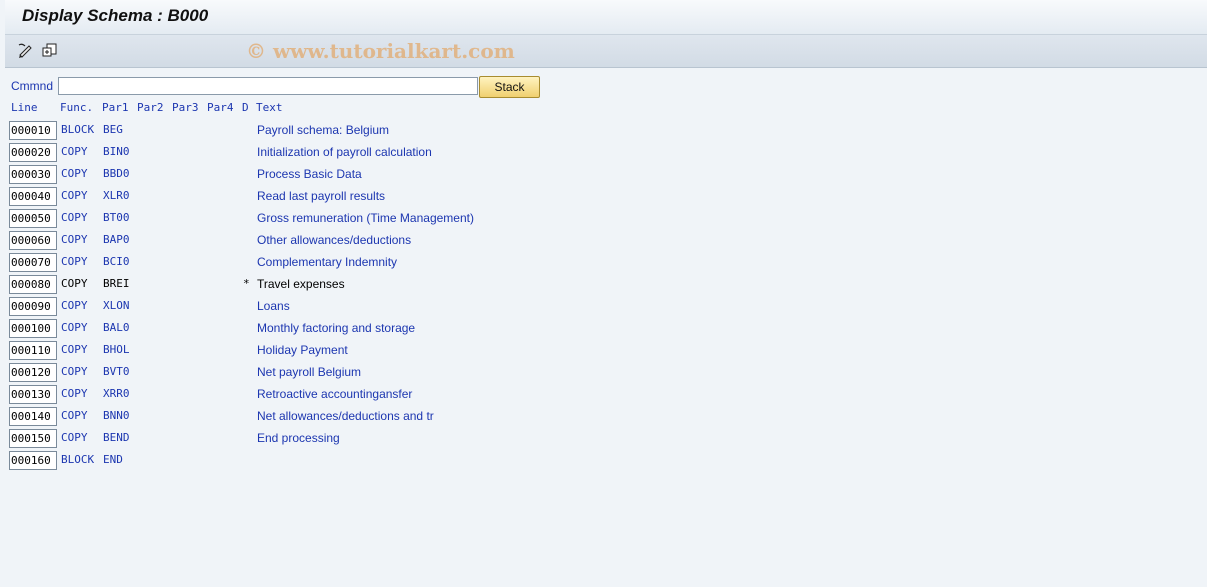 The height and width of the screenshot is (587, 1207). Describe the element at coordinates (77, 107) in the screenshot. I see `header-func: Func.` at that location.